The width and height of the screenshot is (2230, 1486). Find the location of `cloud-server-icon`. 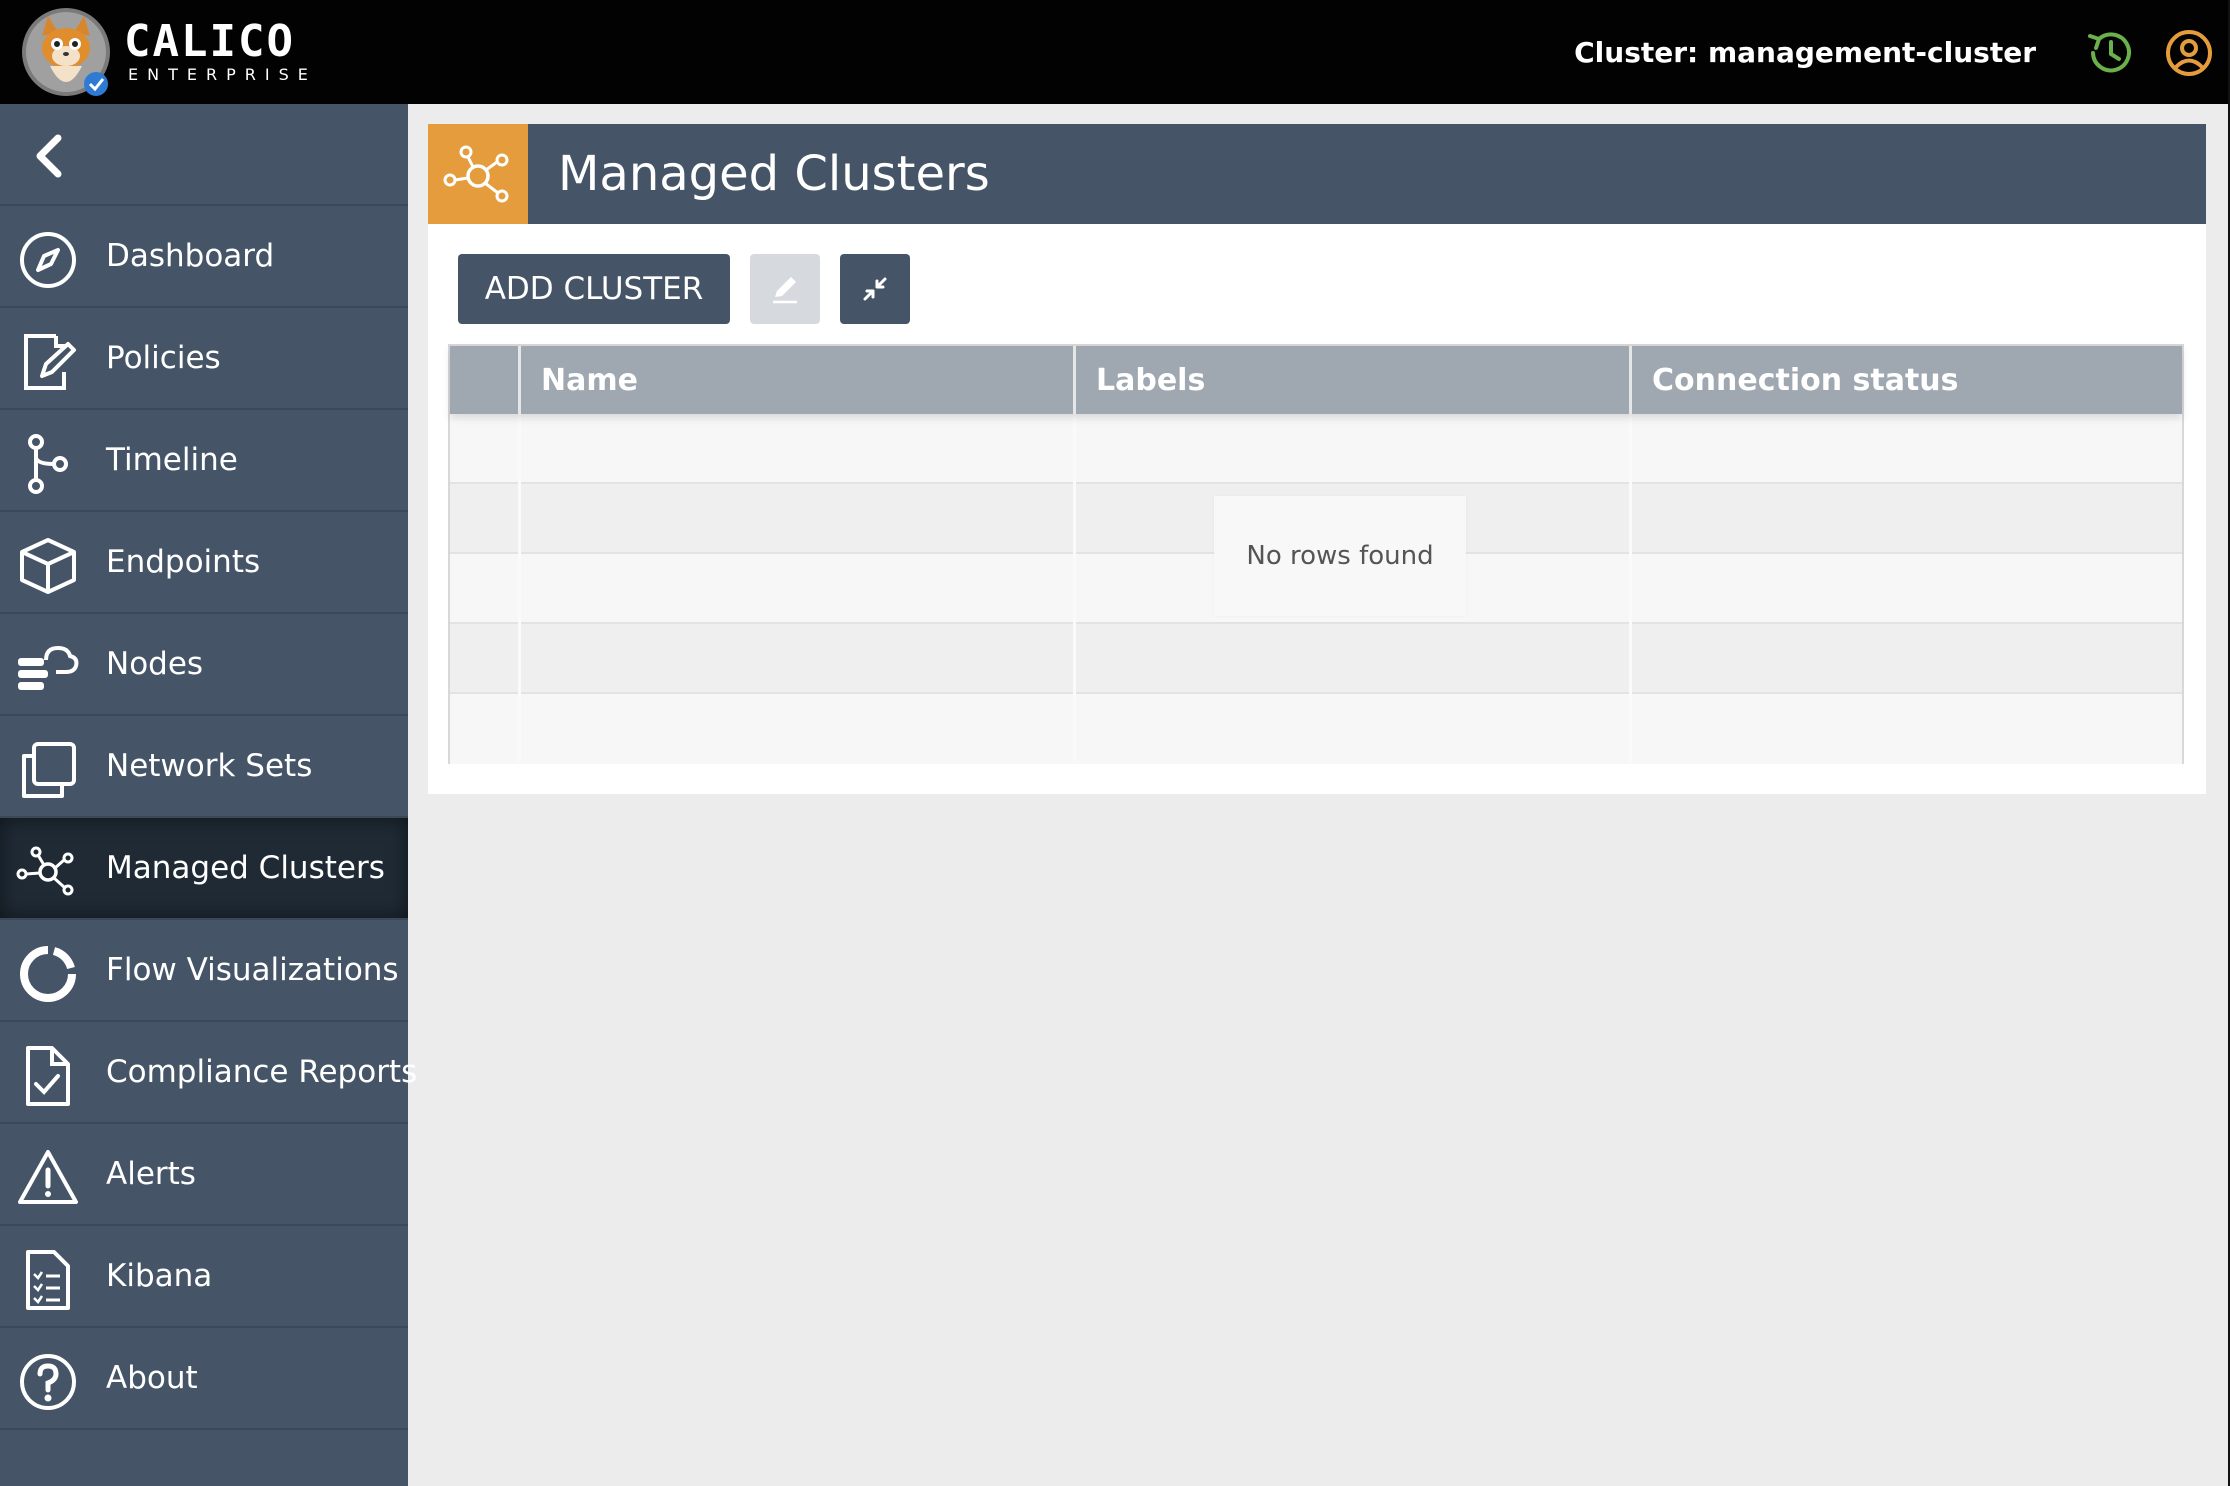

cloud-server-icon is located at coordinates (48, 667).